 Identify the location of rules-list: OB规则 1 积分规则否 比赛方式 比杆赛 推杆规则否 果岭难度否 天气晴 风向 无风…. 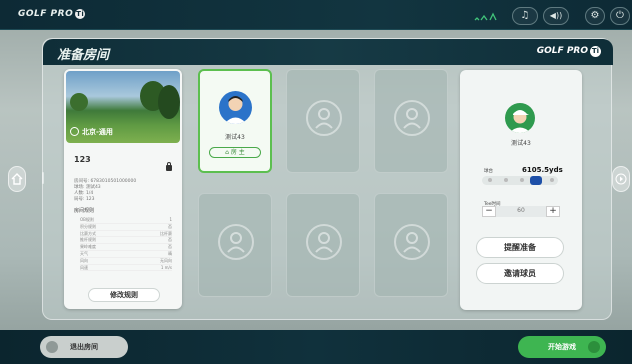
(126, 244).